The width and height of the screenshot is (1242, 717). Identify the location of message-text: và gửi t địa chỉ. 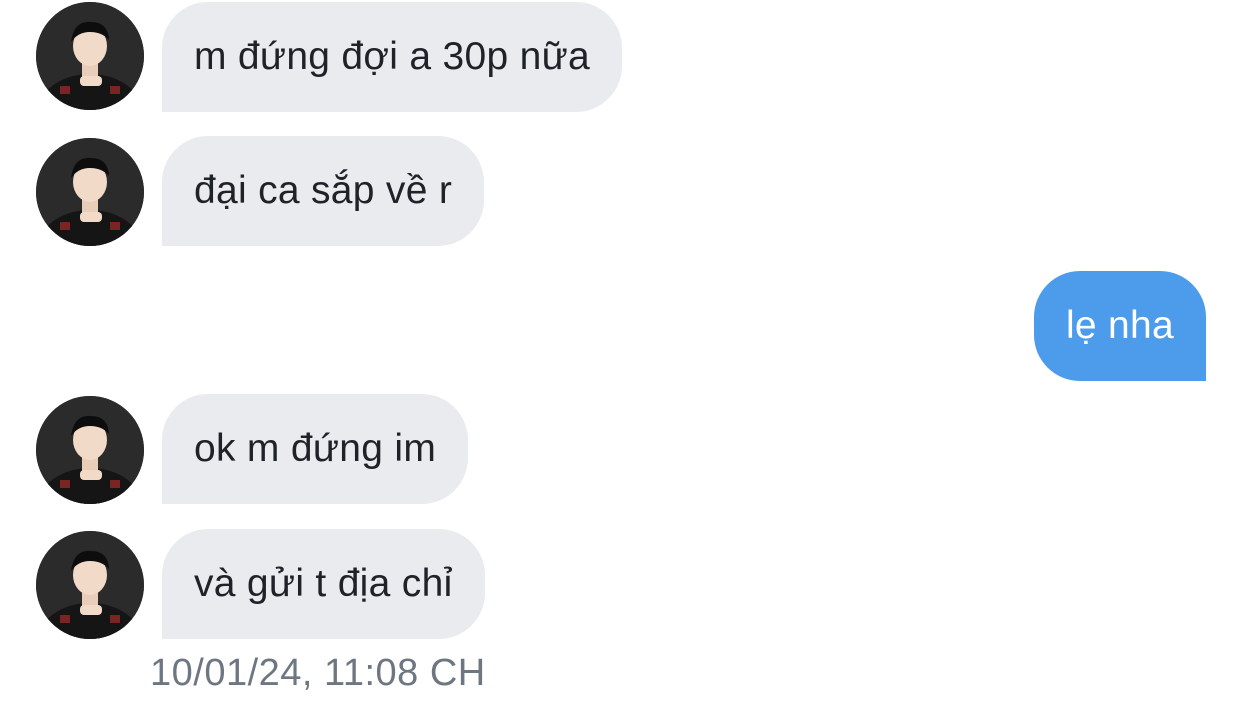
(323, 583).